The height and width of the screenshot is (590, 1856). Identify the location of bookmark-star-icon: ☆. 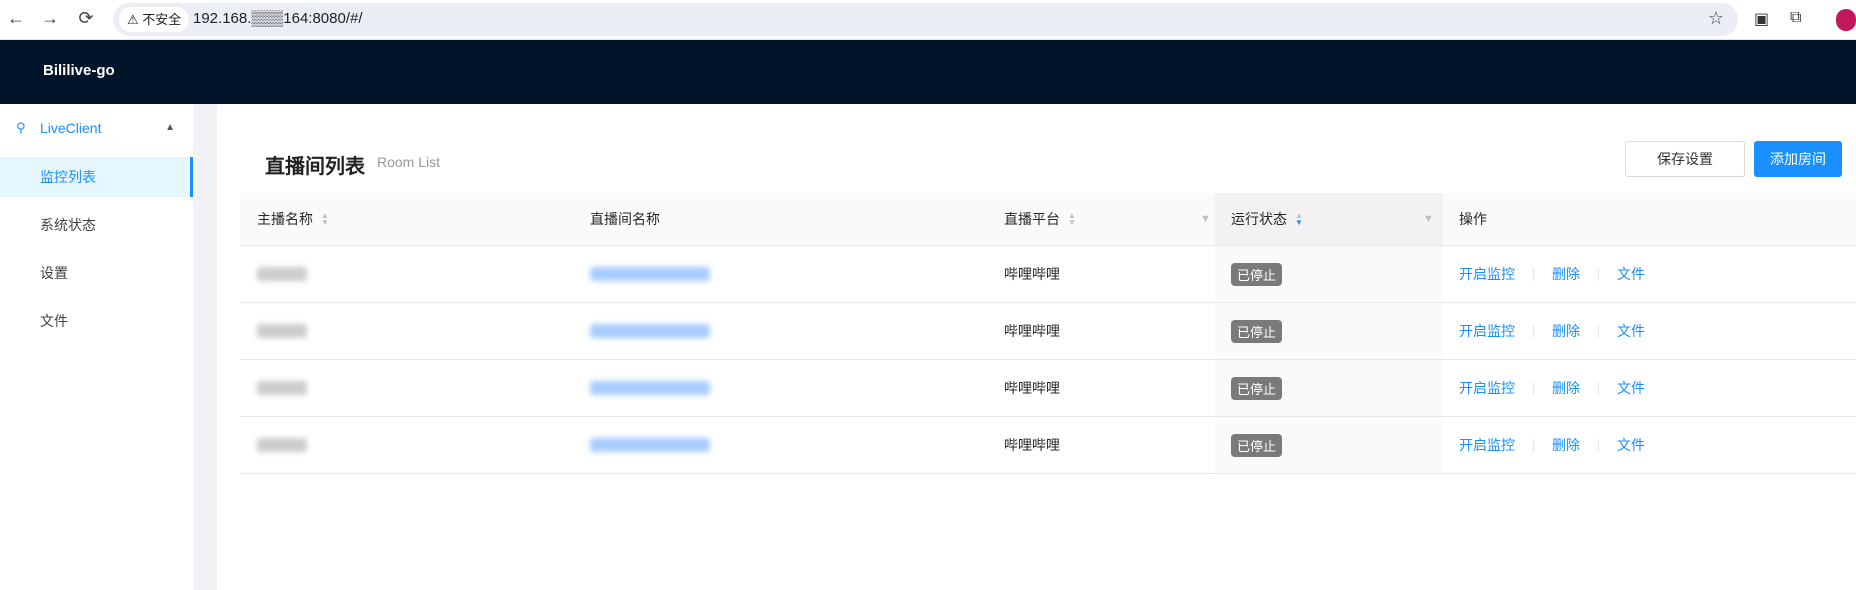
(1716, 18).